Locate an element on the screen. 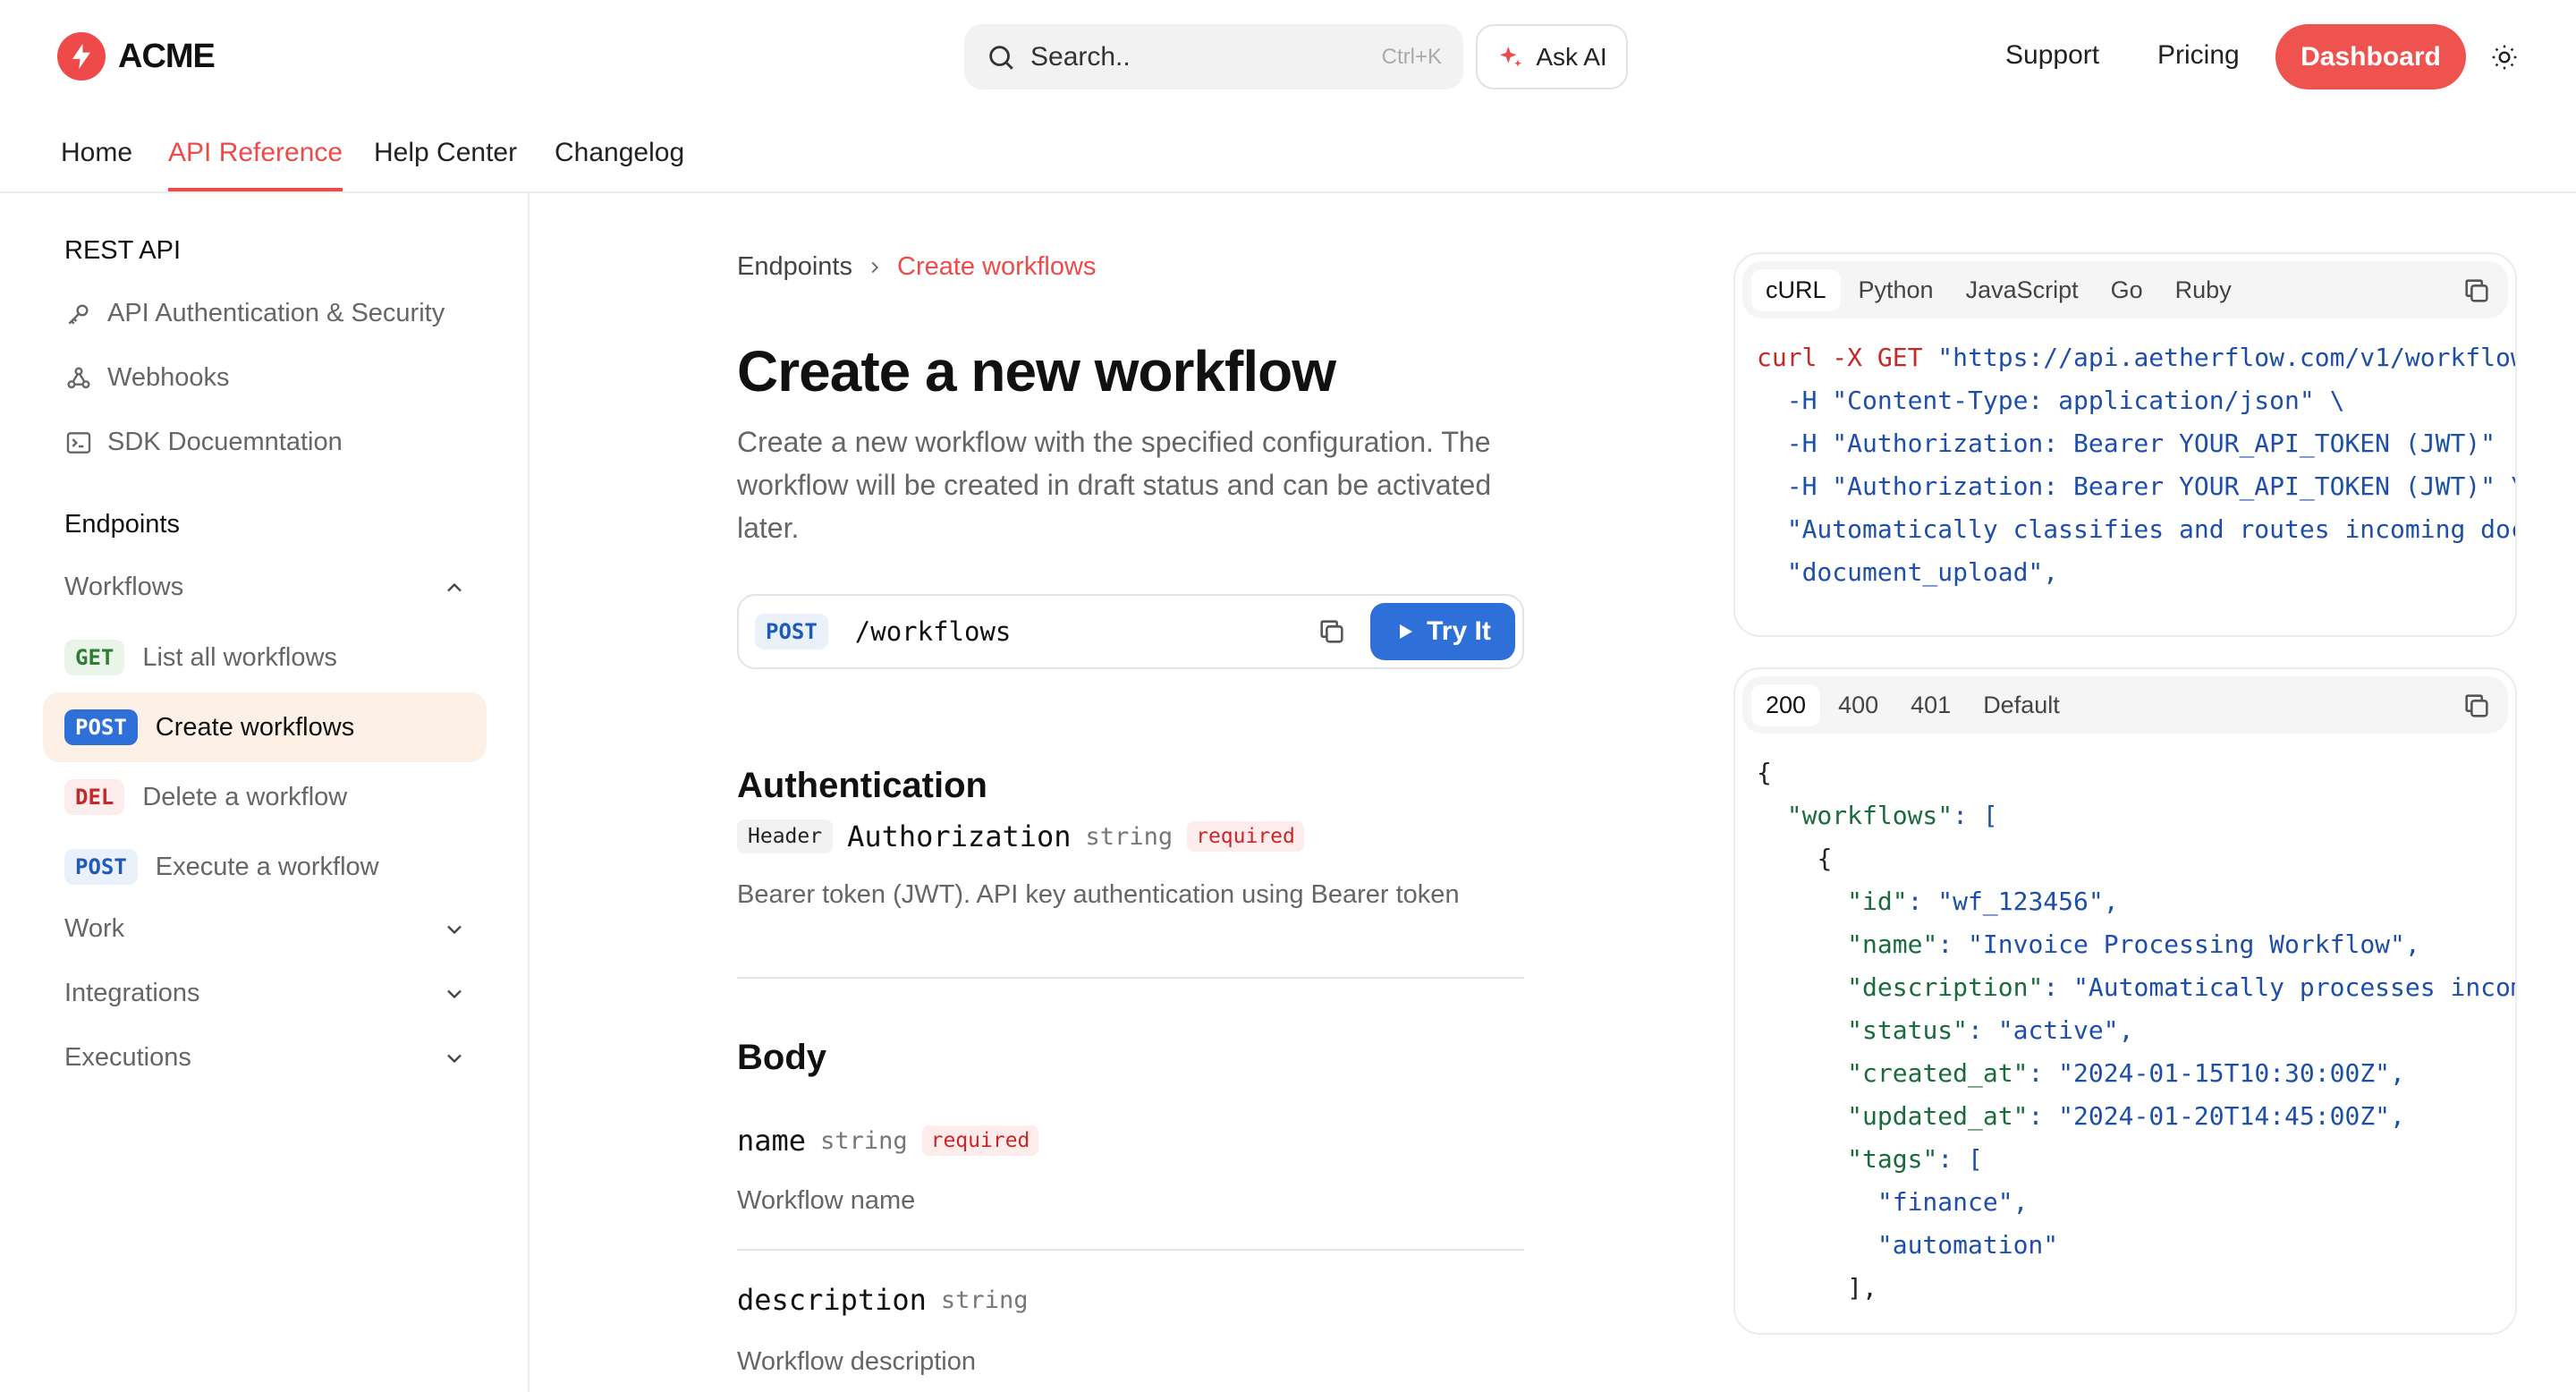 This screenshot has height=1392, width=2576. group-integrations: Integrations is located at coordinates (265, 993).